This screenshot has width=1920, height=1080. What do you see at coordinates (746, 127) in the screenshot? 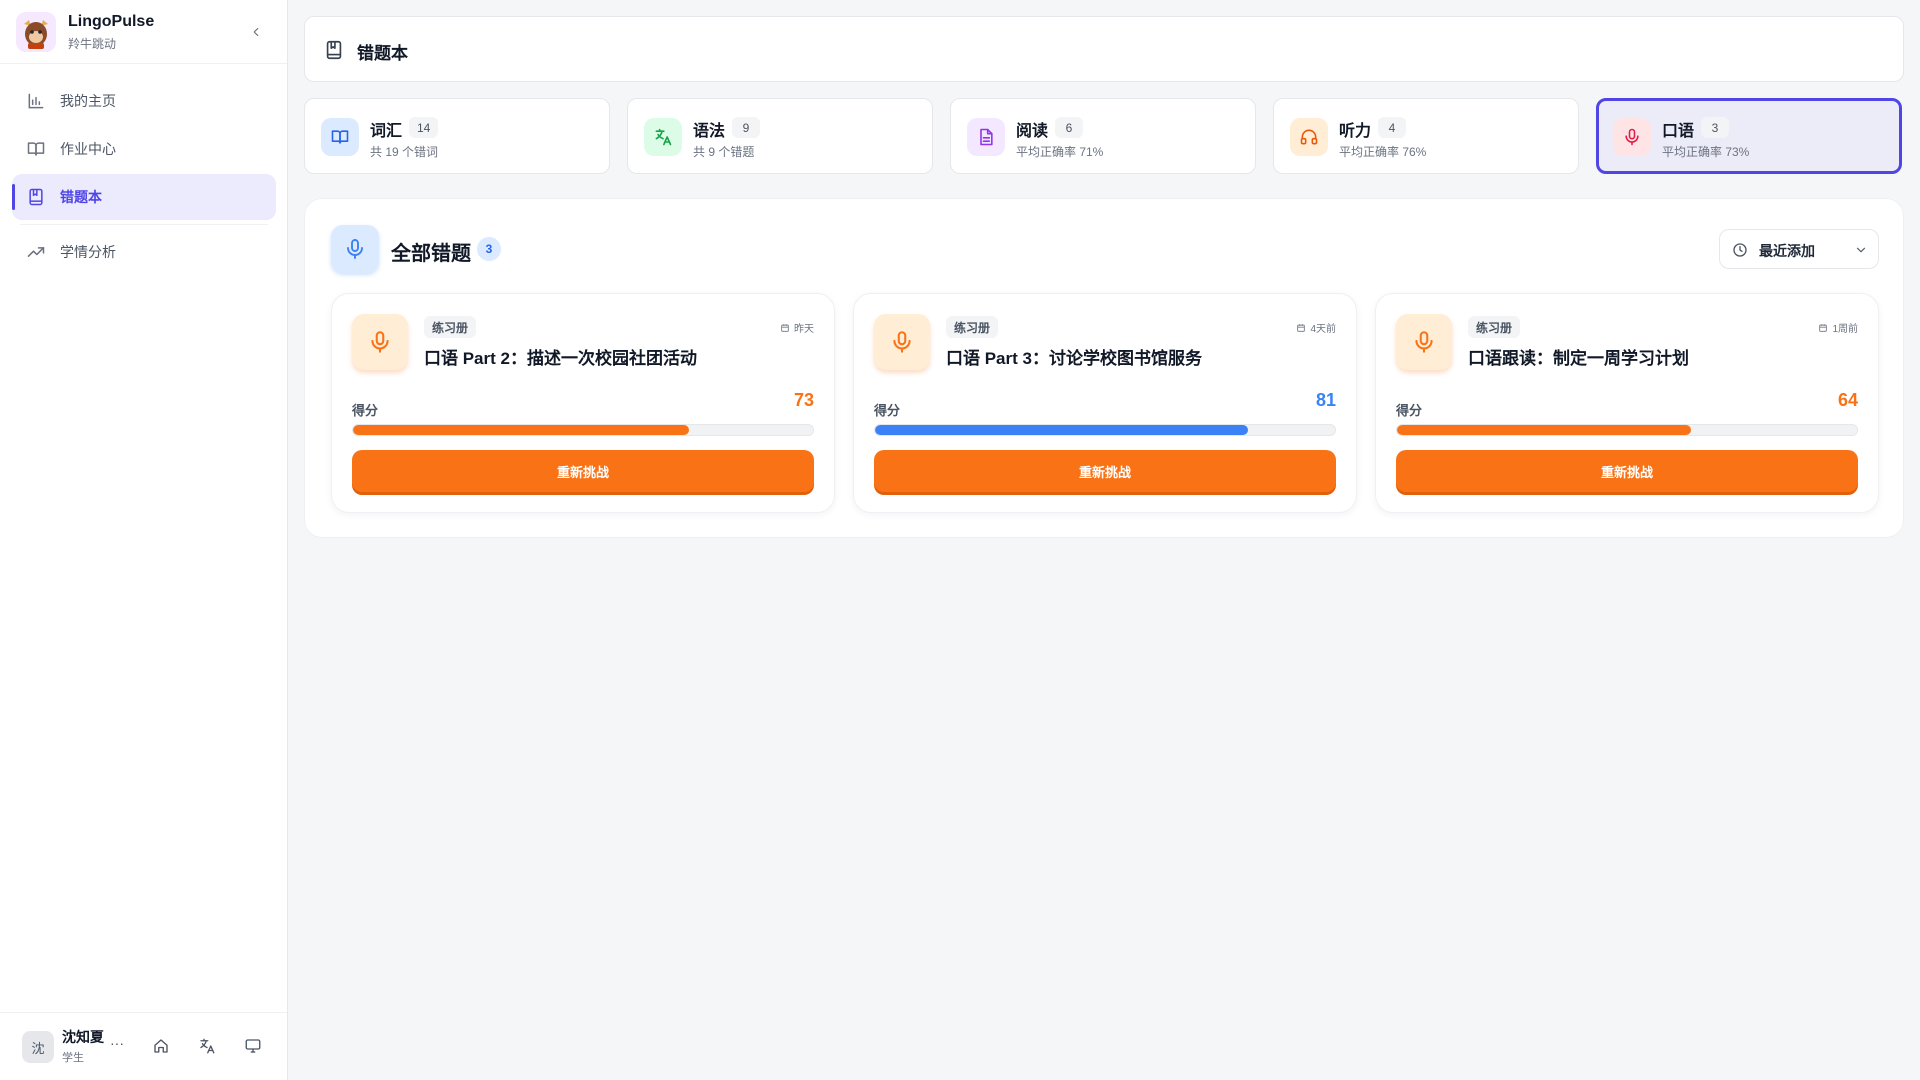
I see `category-count-badge: 9` at bounding box center [746, 127].